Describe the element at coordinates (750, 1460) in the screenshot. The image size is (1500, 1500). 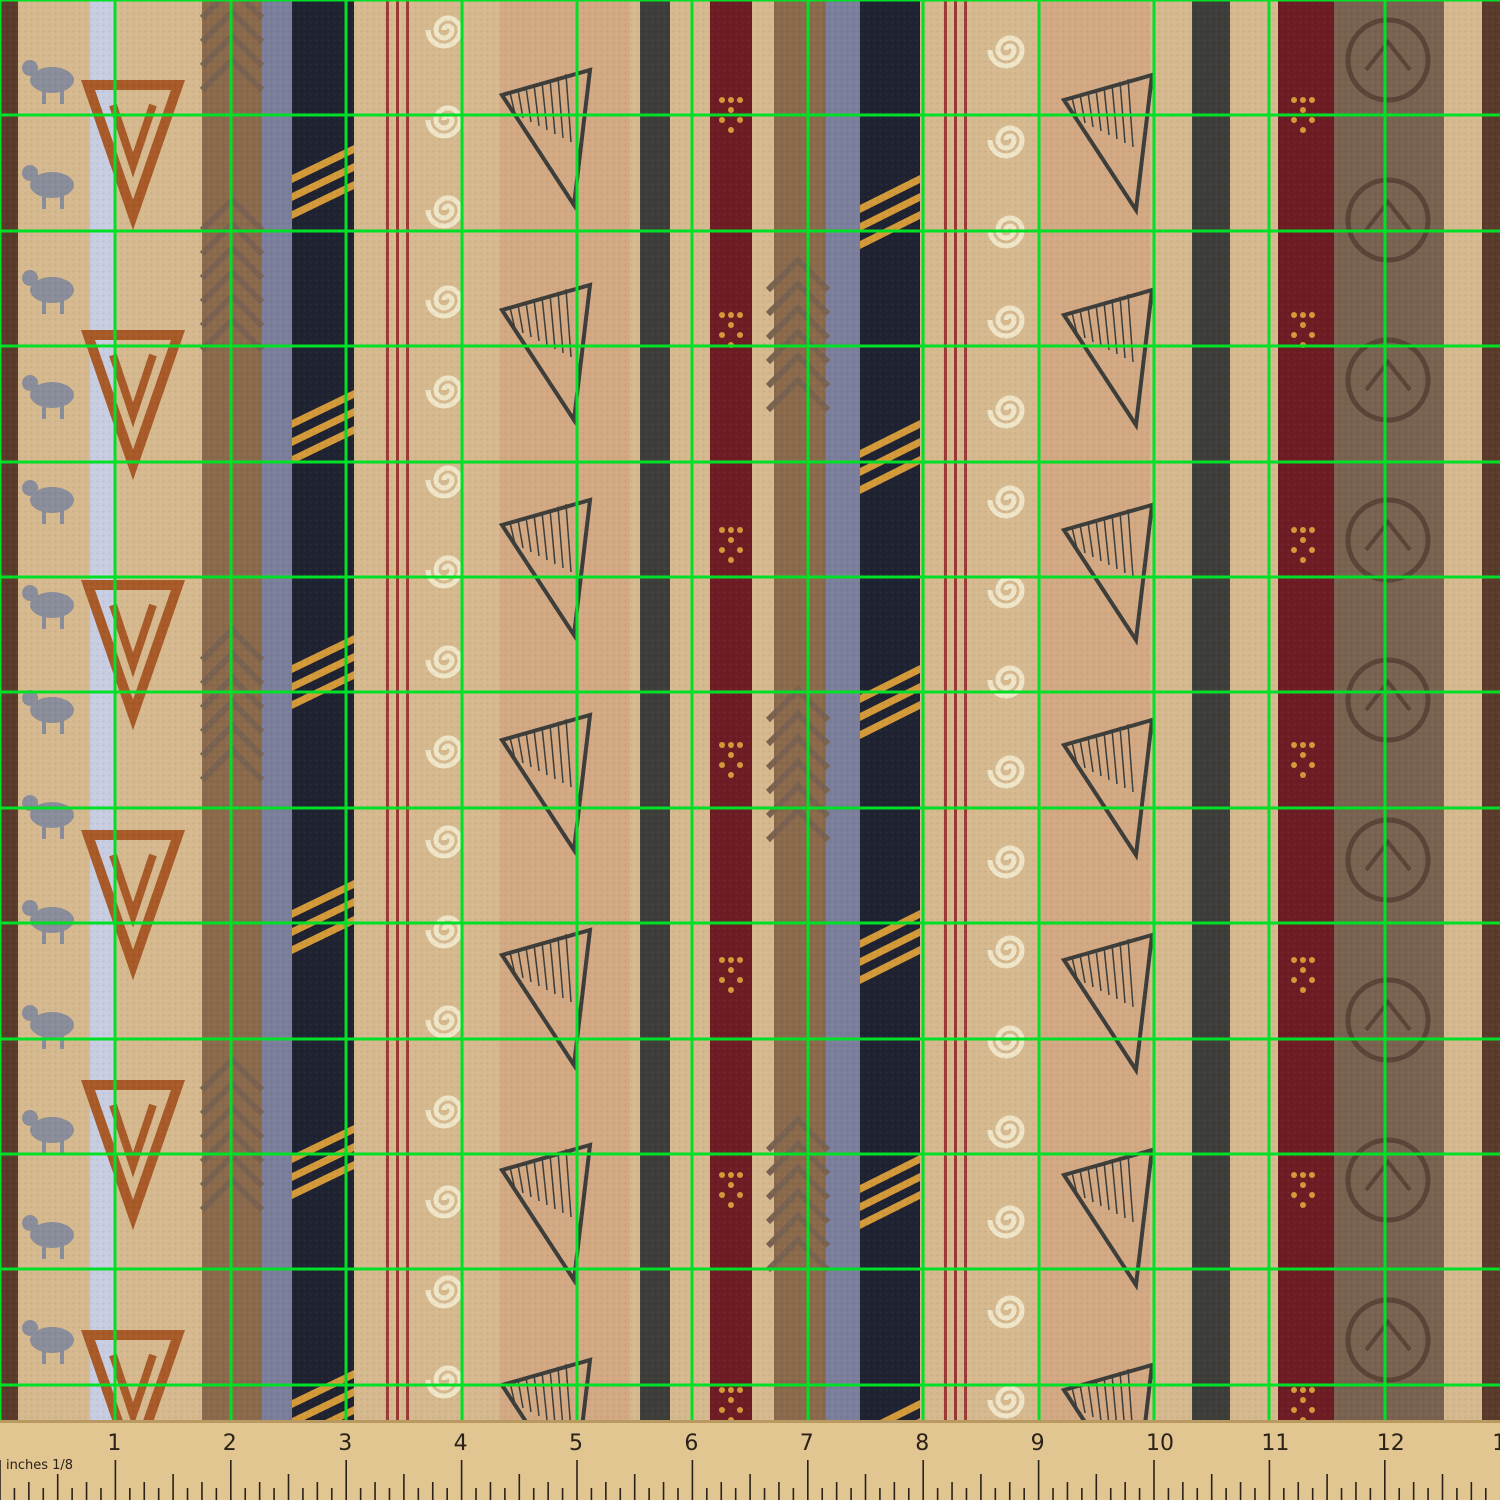
I see `ruler: 12345678910111213 inches 1/8` at that location.